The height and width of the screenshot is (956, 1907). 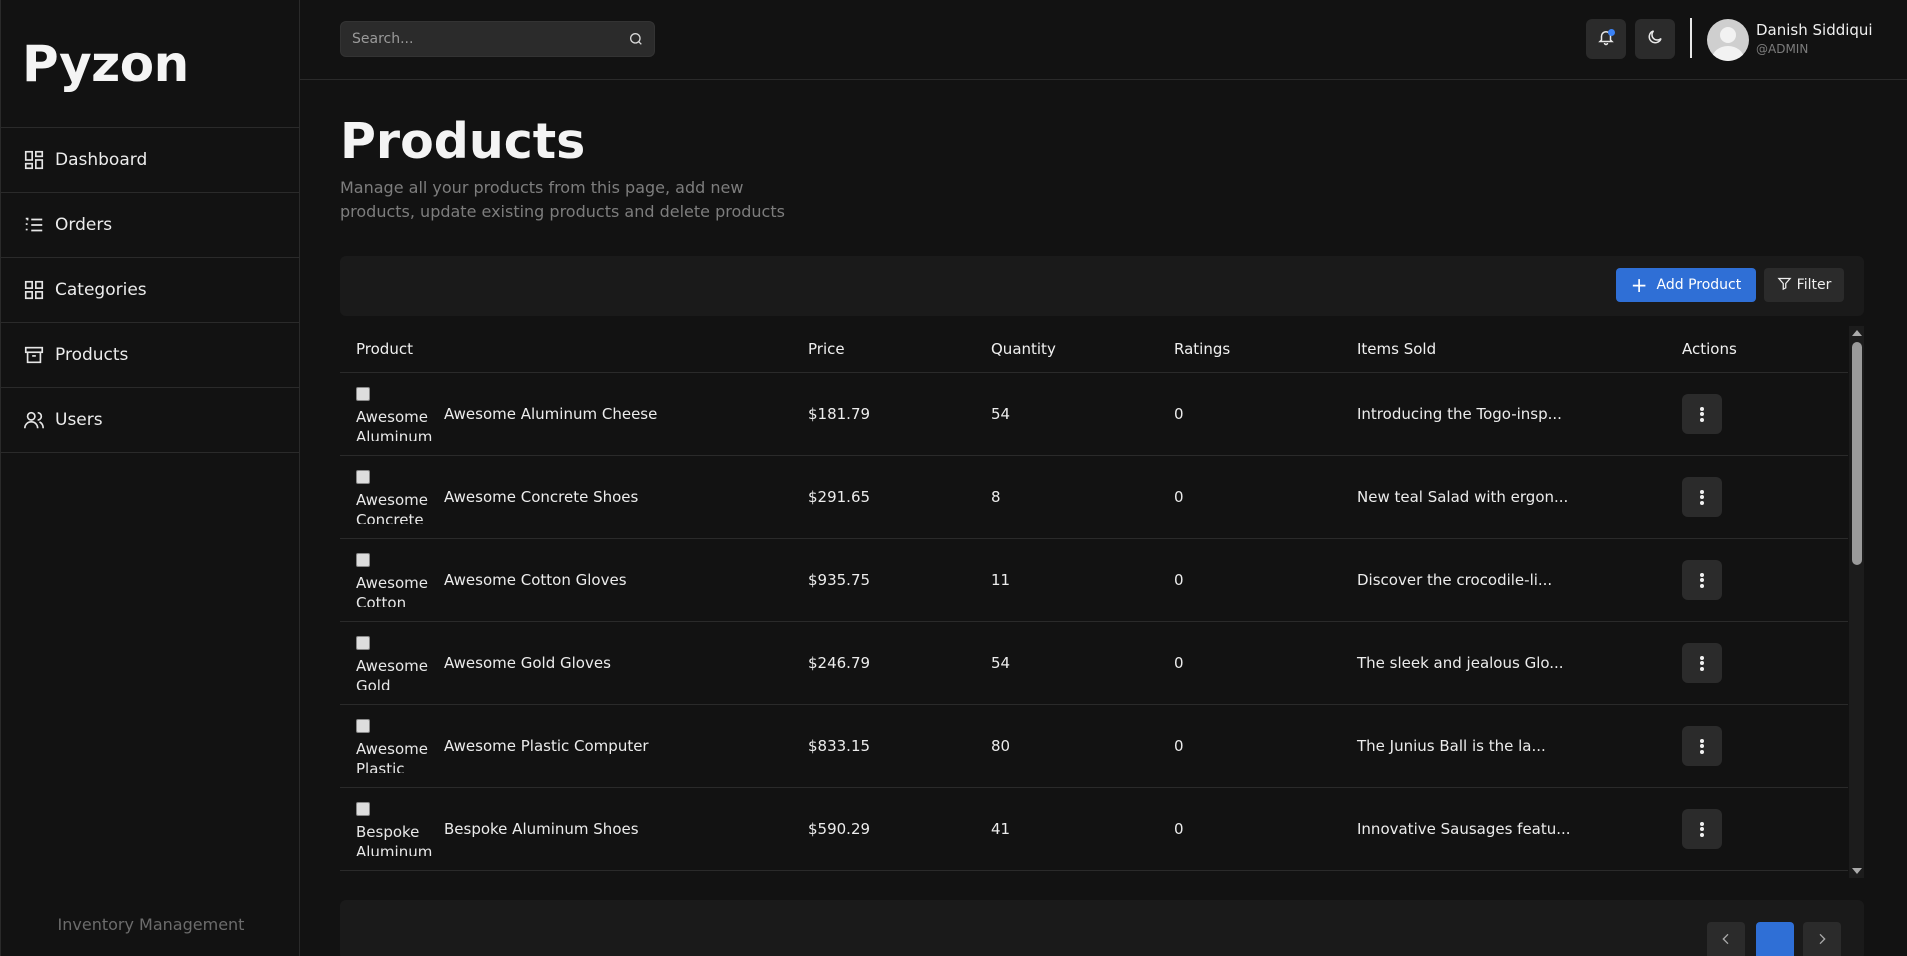 I want to click on brand-logo: Pyzon, so click(x=150, y=64).